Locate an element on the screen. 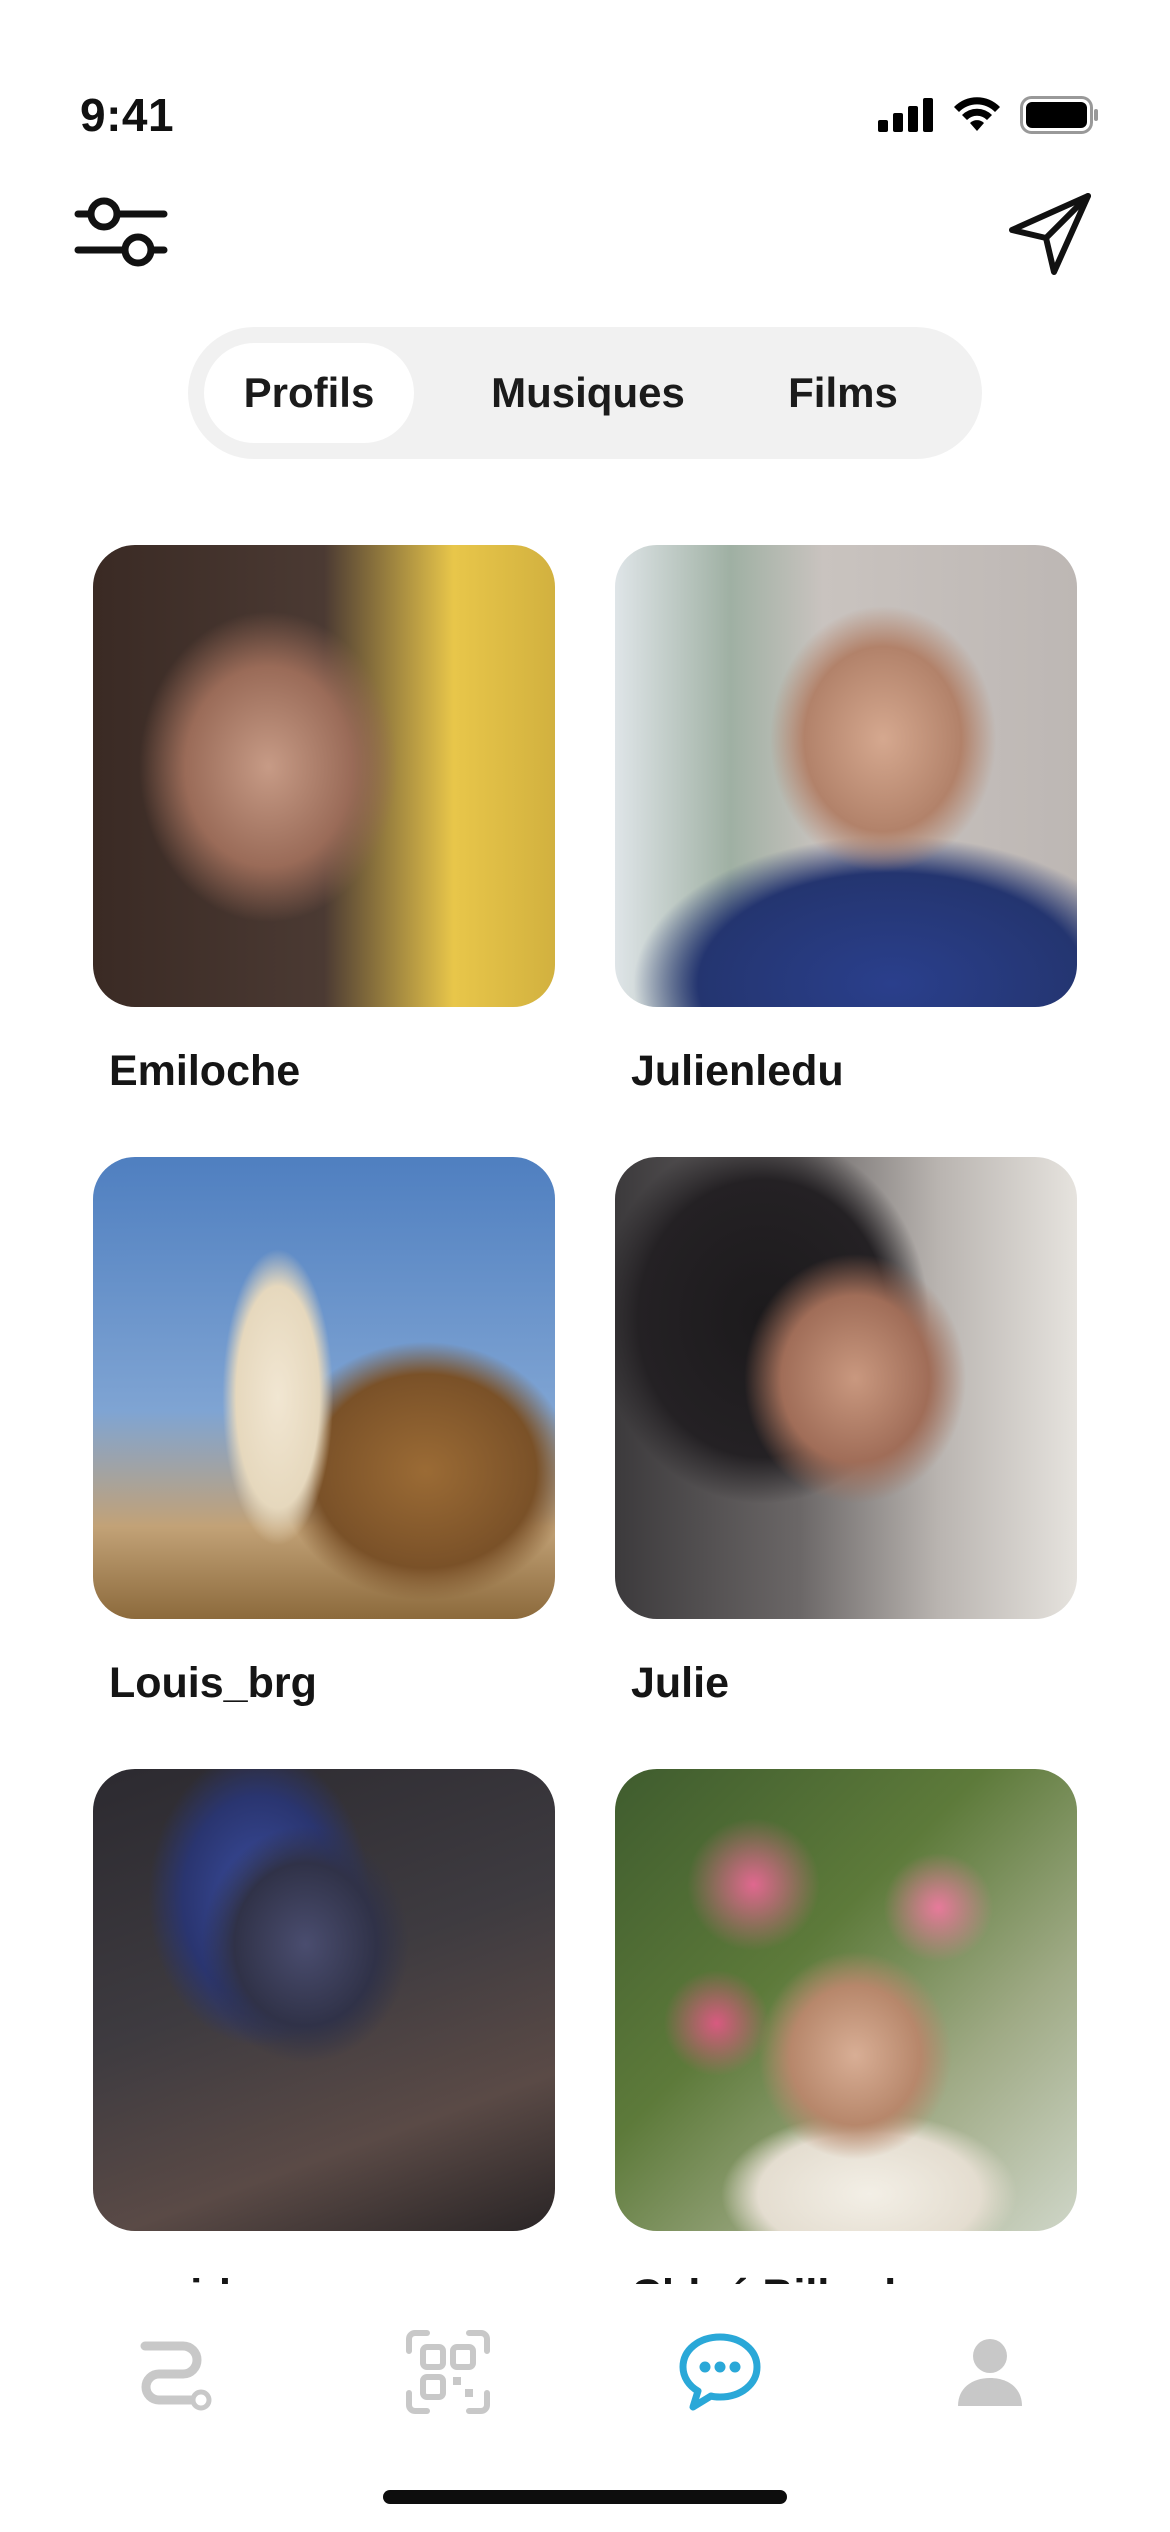 The width and height of the screenshot is (1170, 2532). nav-chat is located at coordinates (720, 2372).